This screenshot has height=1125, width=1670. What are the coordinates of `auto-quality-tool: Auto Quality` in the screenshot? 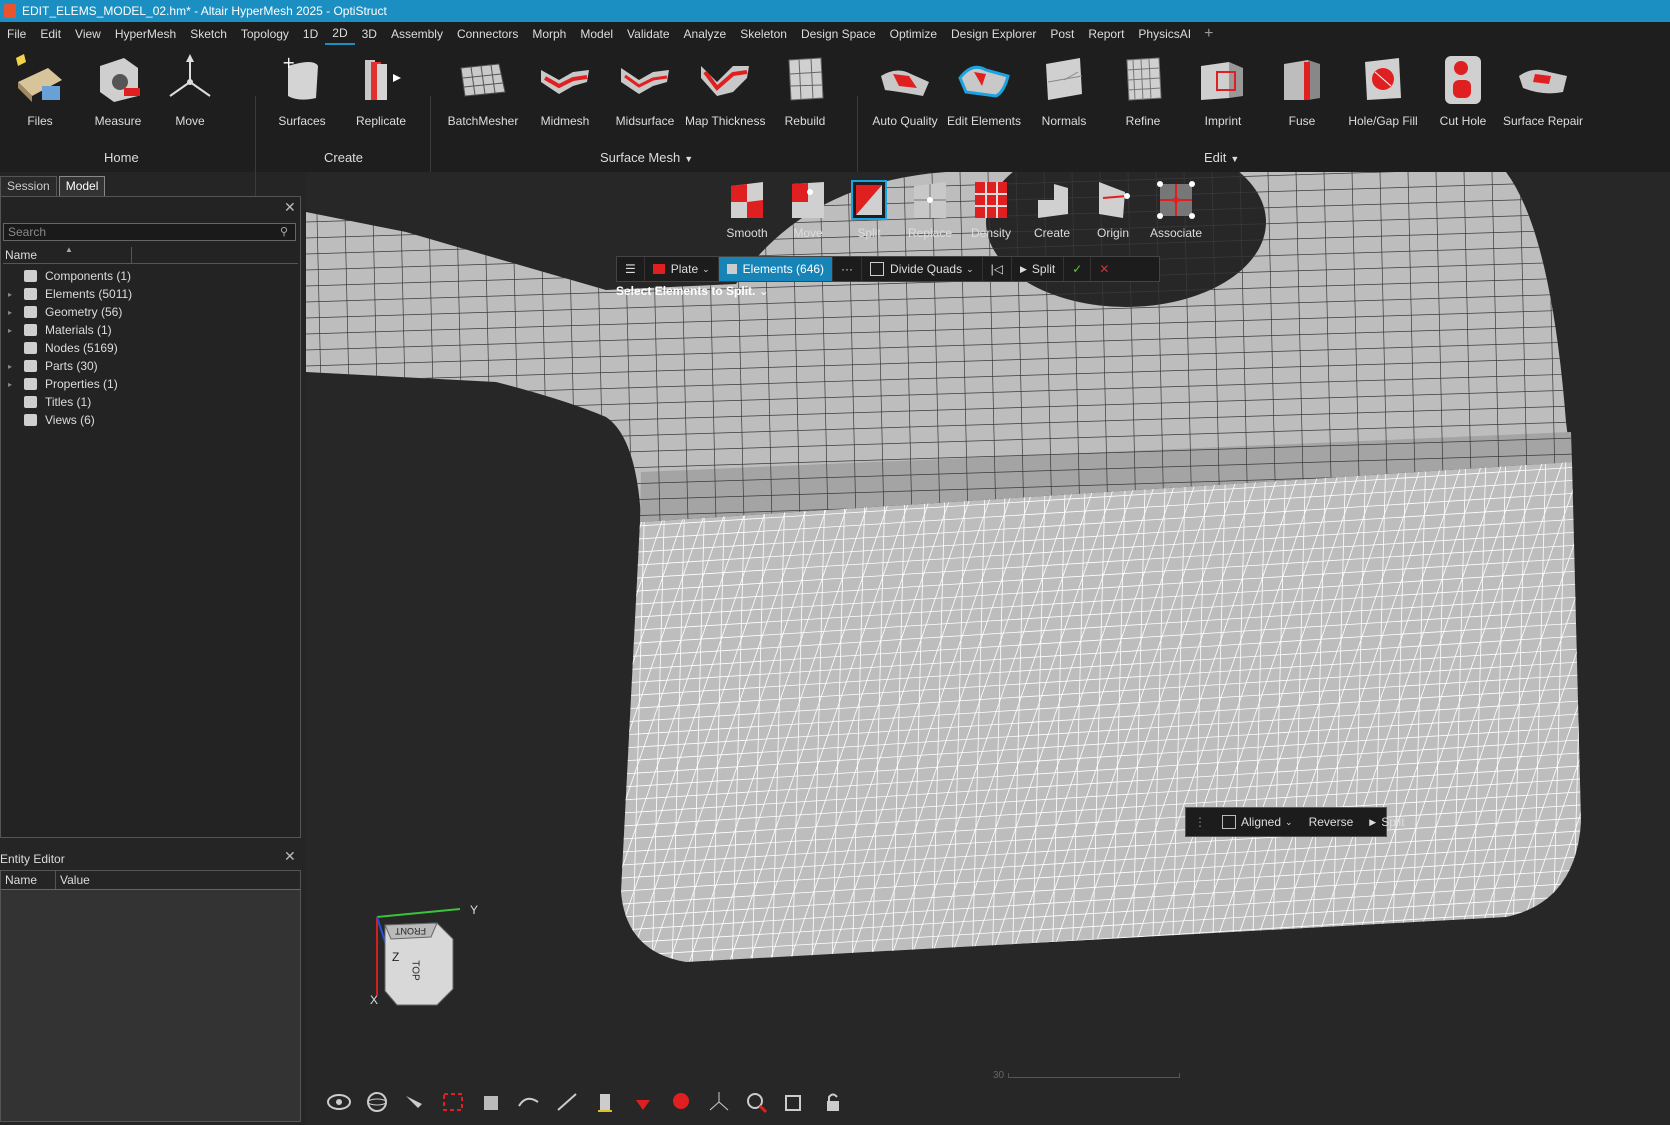 It's located at (905, 87).